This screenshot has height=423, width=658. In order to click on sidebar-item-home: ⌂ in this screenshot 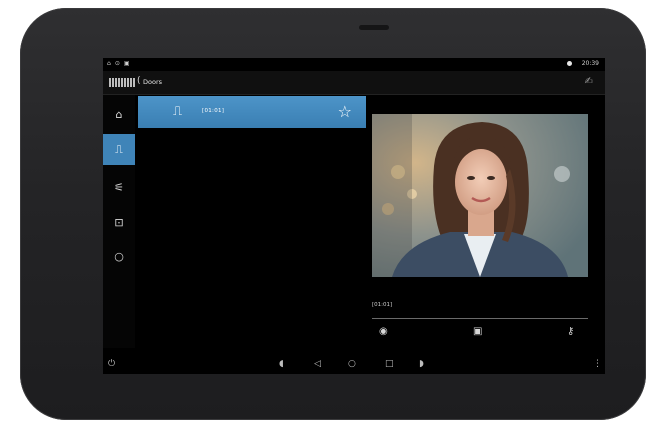, I will do `click(119, 114)`.